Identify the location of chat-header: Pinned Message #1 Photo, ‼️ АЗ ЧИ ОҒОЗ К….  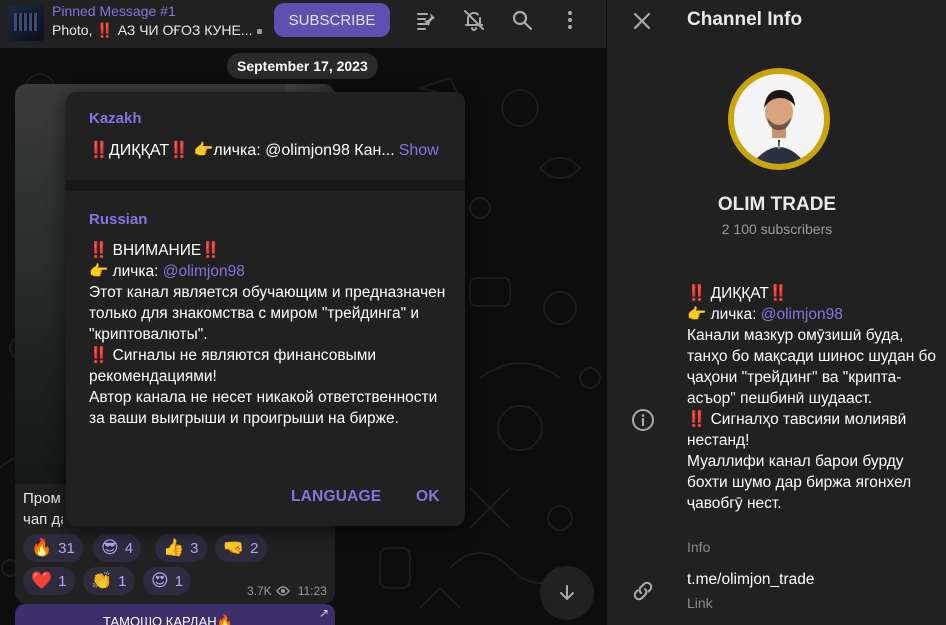
(303, 24).